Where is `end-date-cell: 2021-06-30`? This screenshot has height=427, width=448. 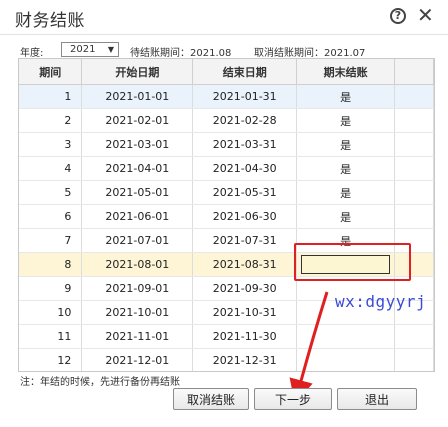
end-date-cell: 2021-06-30 is located at coordinates (245, 216).